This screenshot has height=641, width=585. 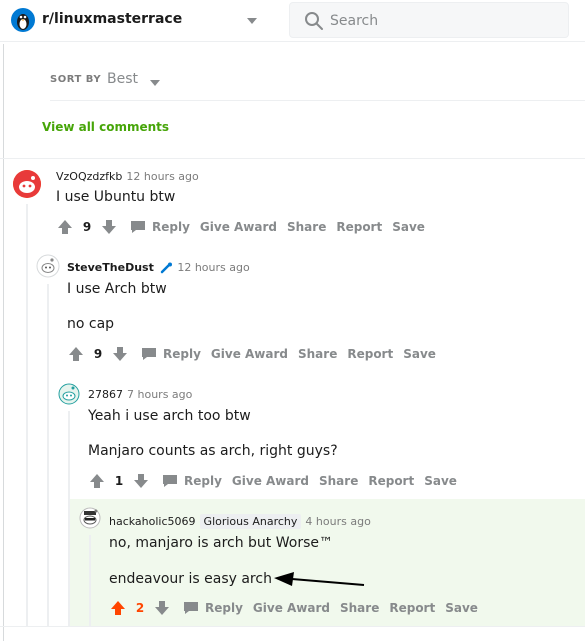 What do you see at coordinates (140, 608) in the screenshot?
I see `vote-score: 2` at bounding box center [140, 608].